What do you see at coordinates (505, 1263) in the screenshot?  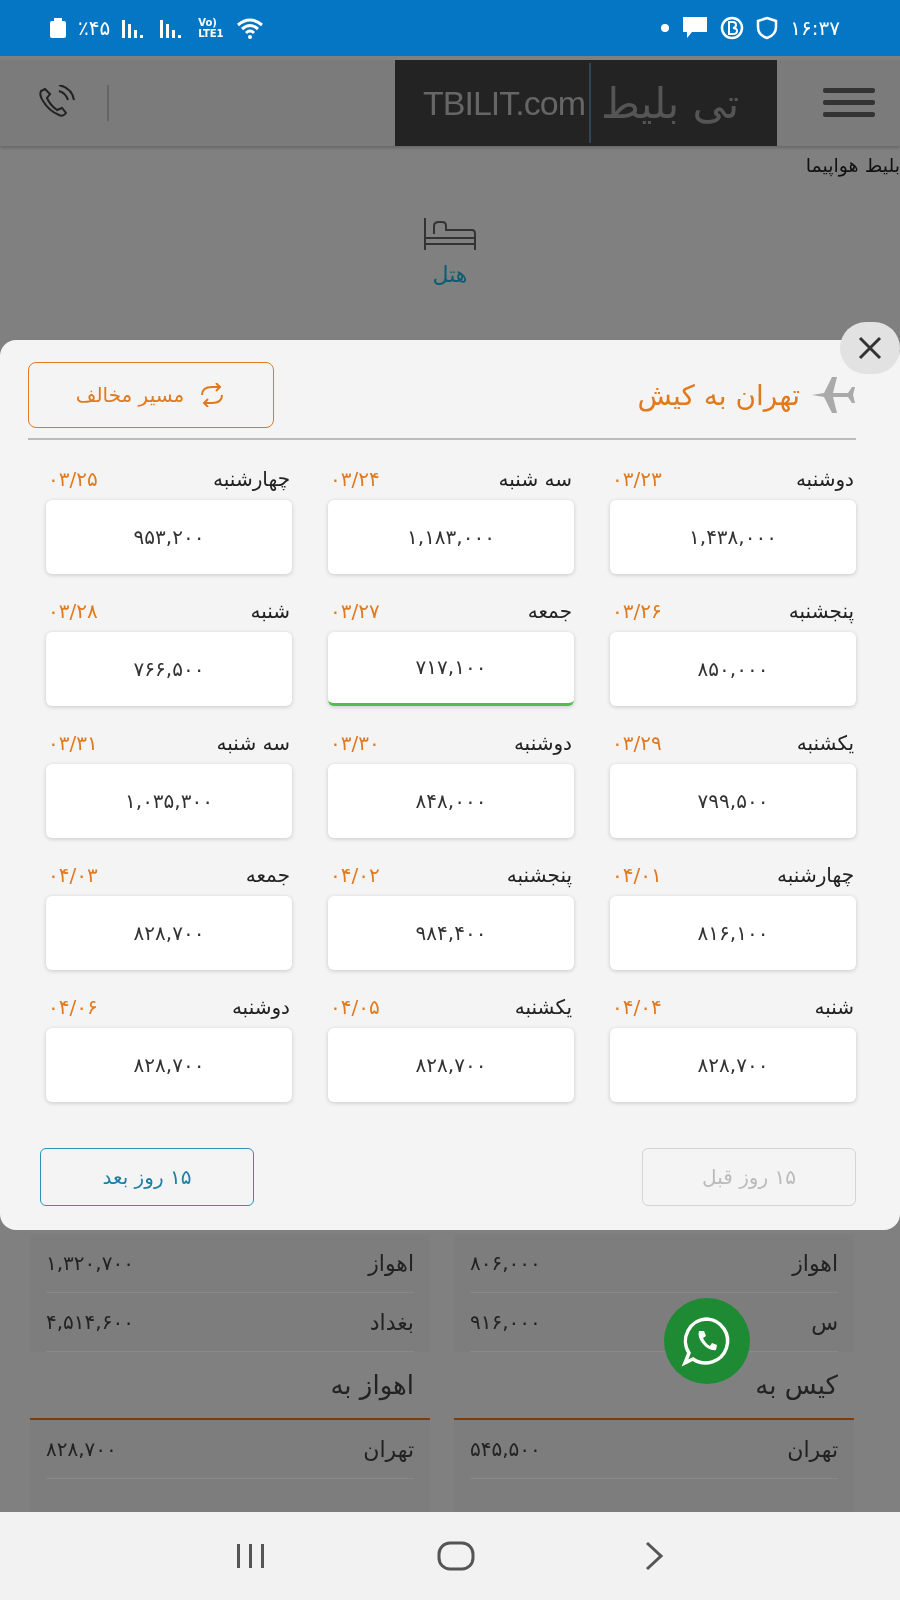 I see `route-price: ۸۰۶,۰۰۰` at bounding box center [505, 1263].